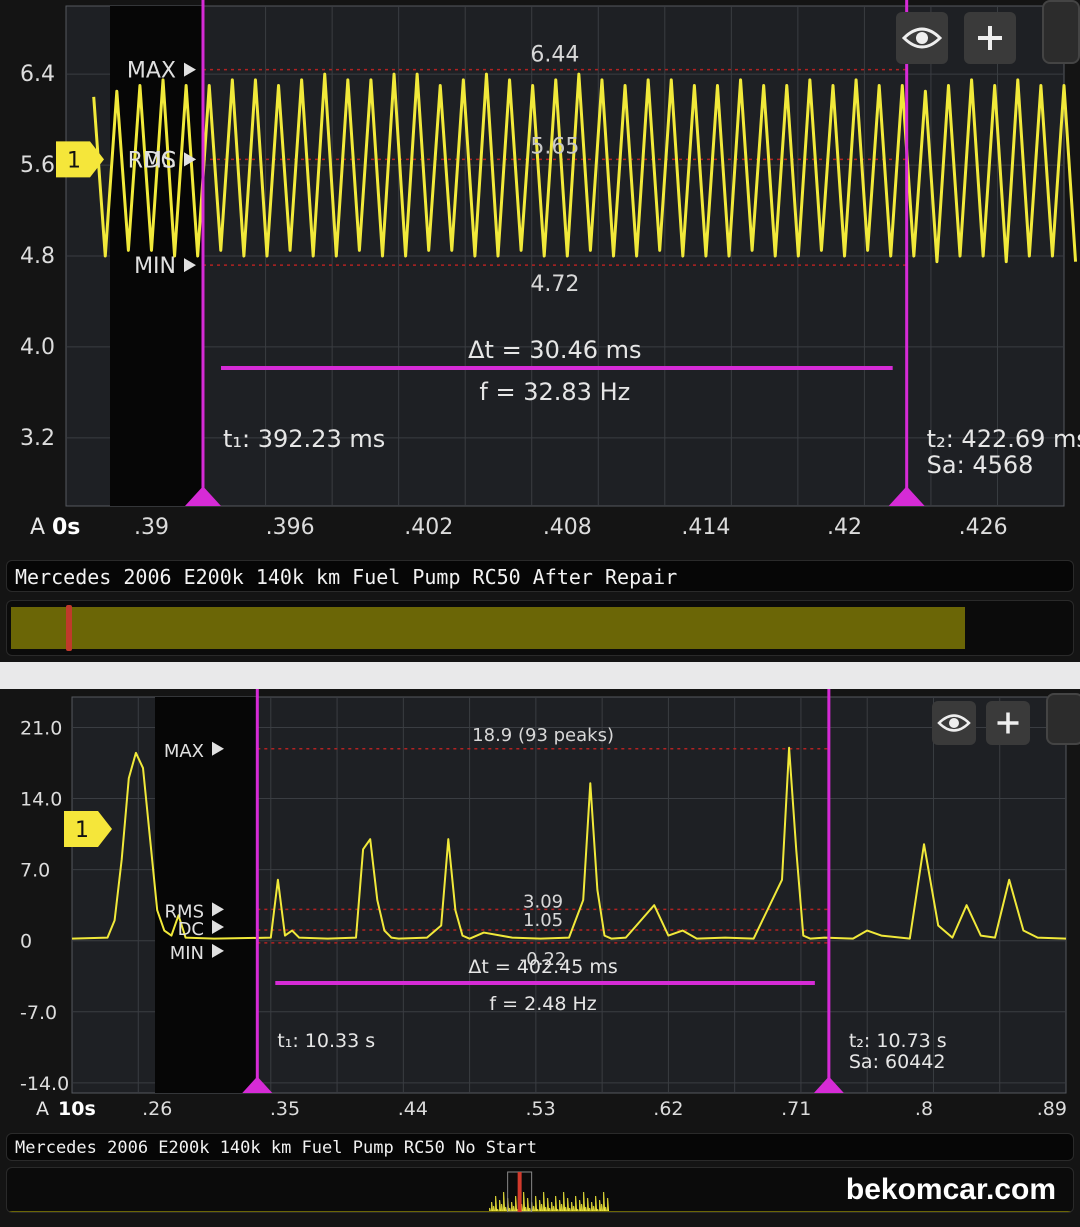 Image resolution: width=1080 pixels, height=1227 pixels. Describe the element at coordinates (38, 1013) in the screenshot. I see `y-tick-label: -7.0` at that location.